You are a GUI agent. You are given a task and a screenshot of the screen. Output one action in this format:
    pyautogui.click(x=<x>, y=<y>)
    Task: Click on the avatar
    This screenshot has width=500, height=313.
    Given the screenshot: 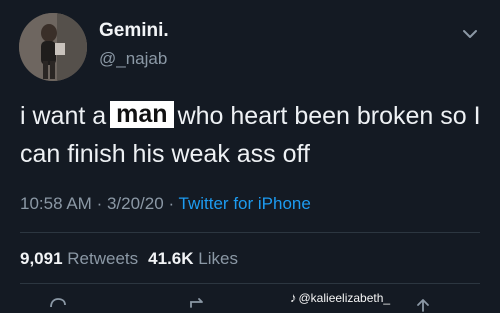 What is the action you would take?
    pyautogui.click(x=53, y=47)
    